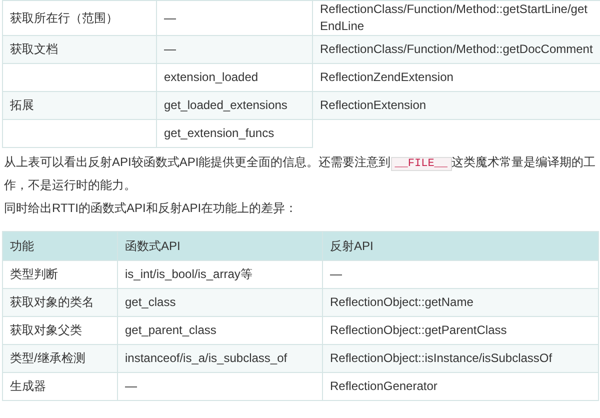 Image resolution: width=600 pixels, height=418 pixels. Describe the element at coordinates (220, 302) in the screenshot. I see `table-cell: get_class` at that location.